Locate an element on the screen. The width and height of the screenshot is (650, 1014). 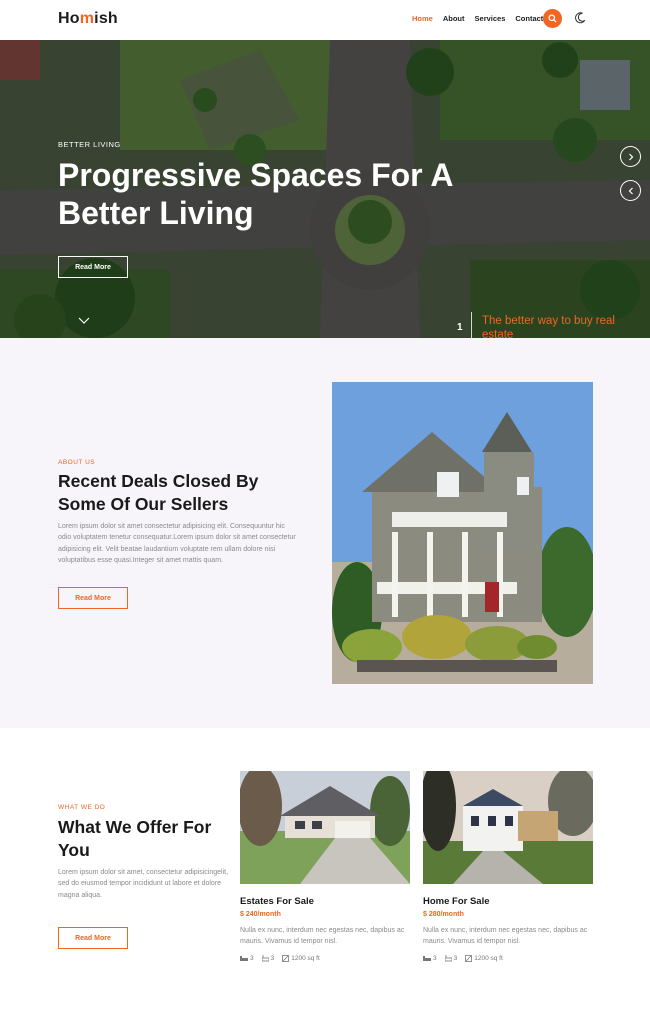
hero-title: Progressive Spaces For A Better Living is located at coordinates (255, 194).